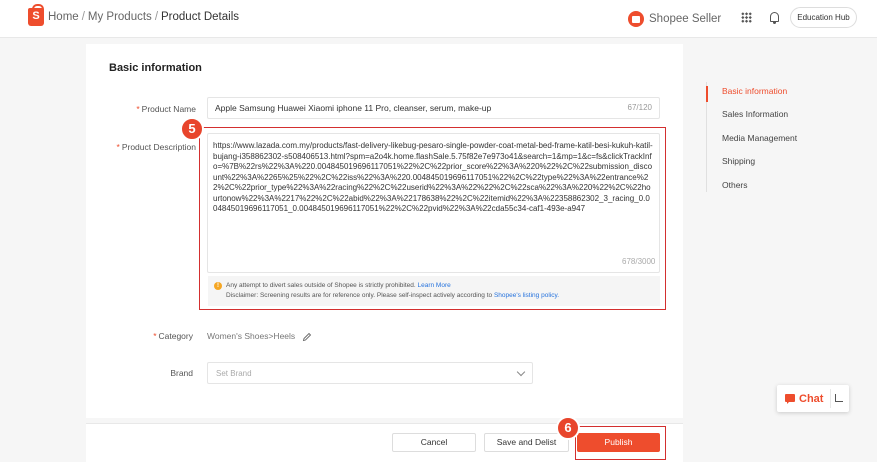 Image resolution: width=877 pixels, height=462 pixels. What do you see at coordinates (173, 336) in the screenshot?
I see `category-label: * Category` at bounding box center [173, 336].